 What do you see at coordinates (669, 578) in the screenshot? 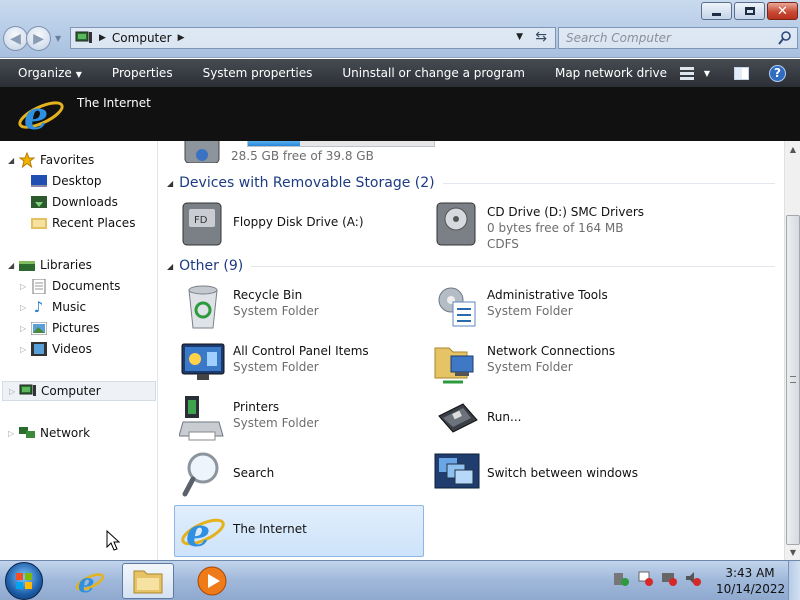
I see `network-error-icon` at bounding box center [669, 578].